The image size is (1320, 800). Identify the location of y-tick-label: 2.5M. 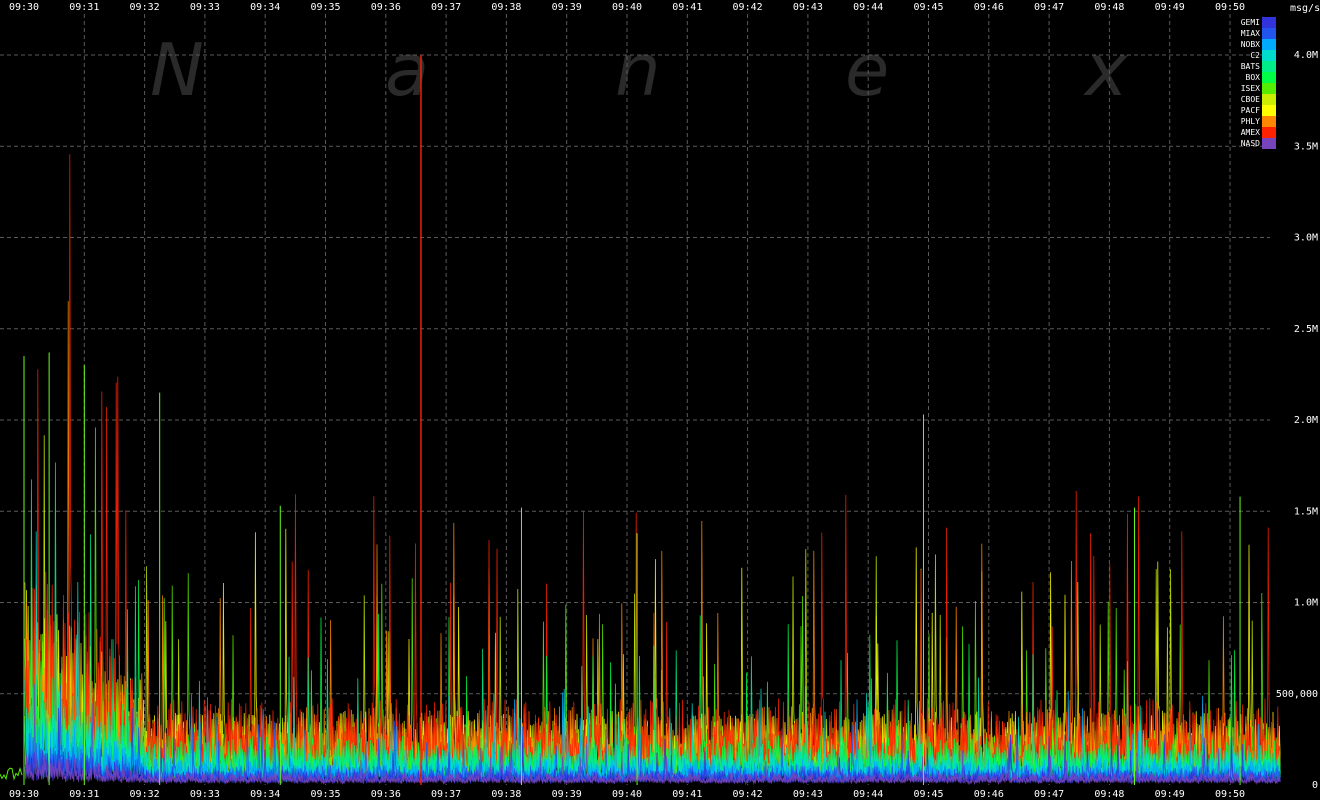
(1306, 329).